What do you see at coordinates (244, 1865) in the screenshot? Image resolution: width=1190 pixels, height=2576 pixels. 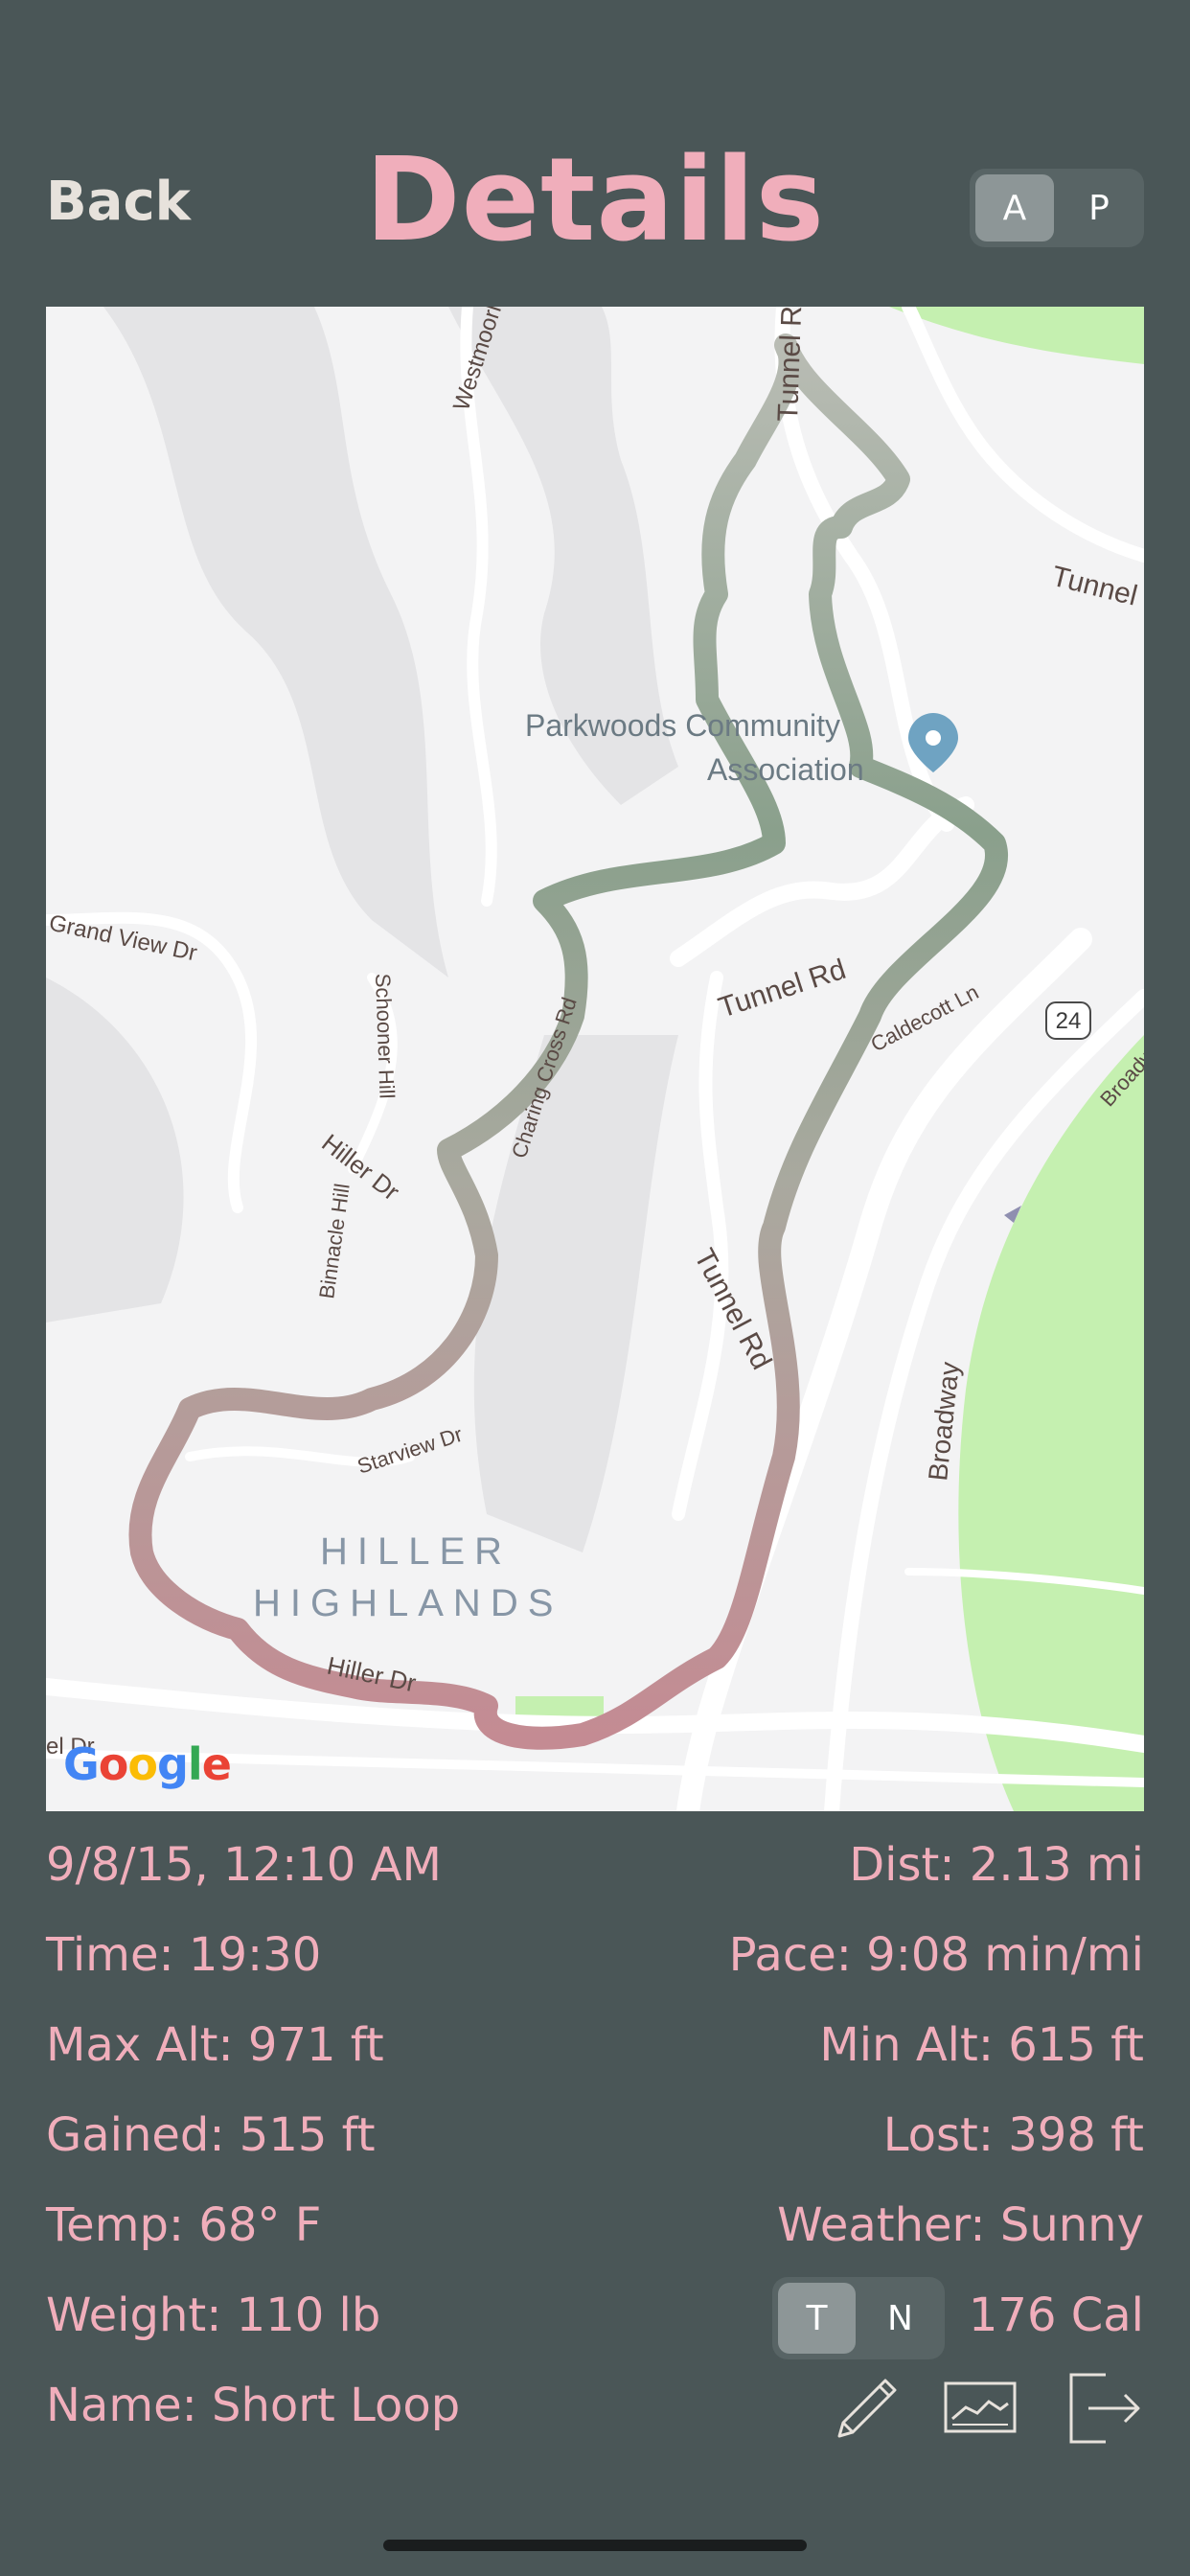 I see `stat-datetime: 9/8/15, 12:10 AM` at bounding box center [244, 1865].